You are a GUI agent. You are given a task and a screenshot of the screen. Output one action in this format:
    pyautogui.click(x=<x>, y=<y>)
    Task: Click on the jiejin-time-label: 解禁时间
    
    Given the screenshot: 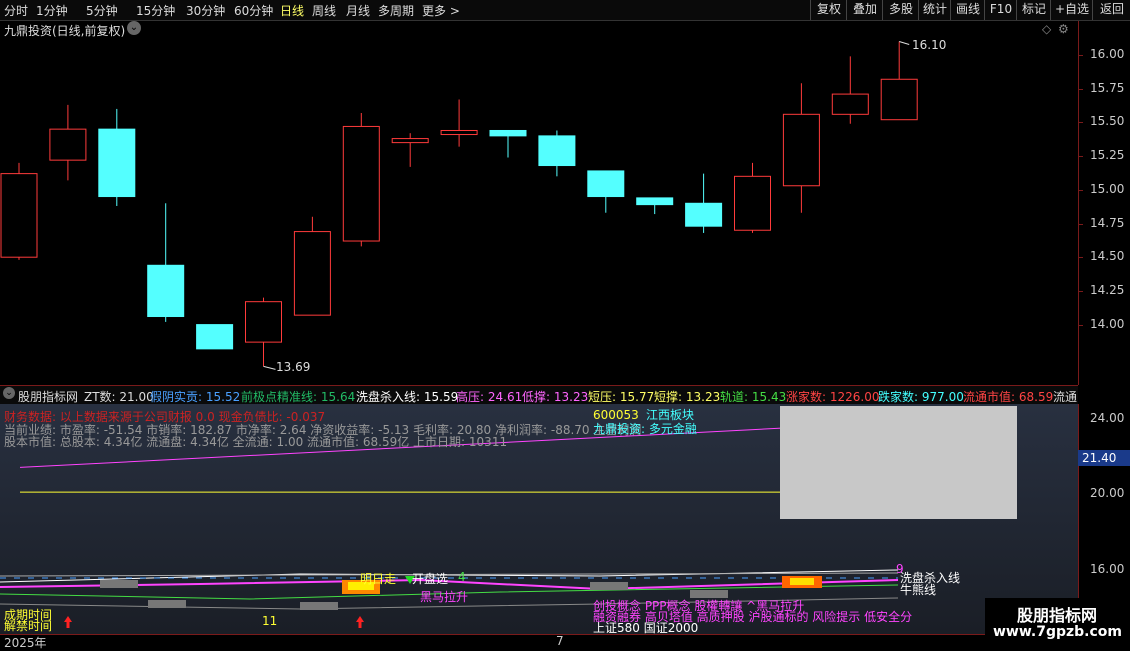 What is the action you would take?
    pyautogui.click(x=28, y=625)
    